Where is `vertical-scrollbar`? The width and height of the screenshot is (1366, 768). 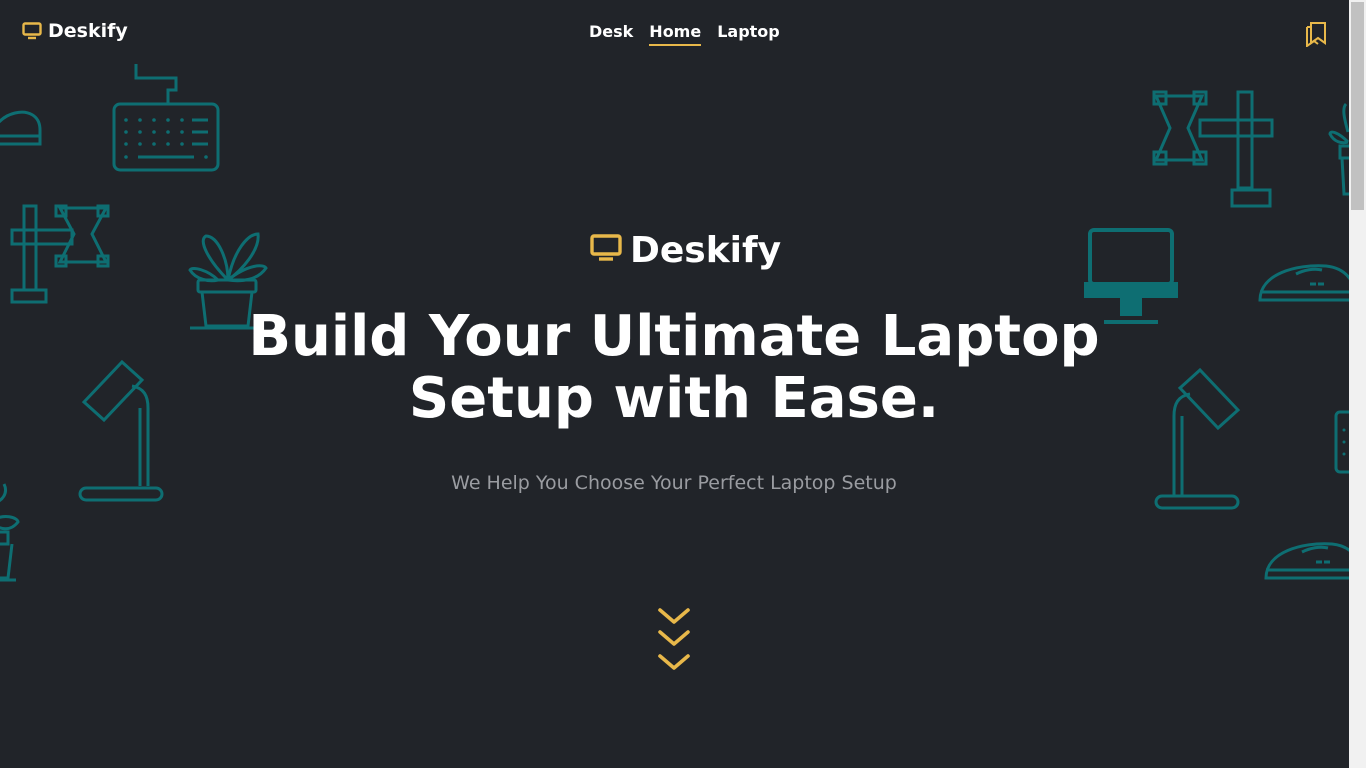
vertical-scrollbar is located at coordinates (1357, 384).